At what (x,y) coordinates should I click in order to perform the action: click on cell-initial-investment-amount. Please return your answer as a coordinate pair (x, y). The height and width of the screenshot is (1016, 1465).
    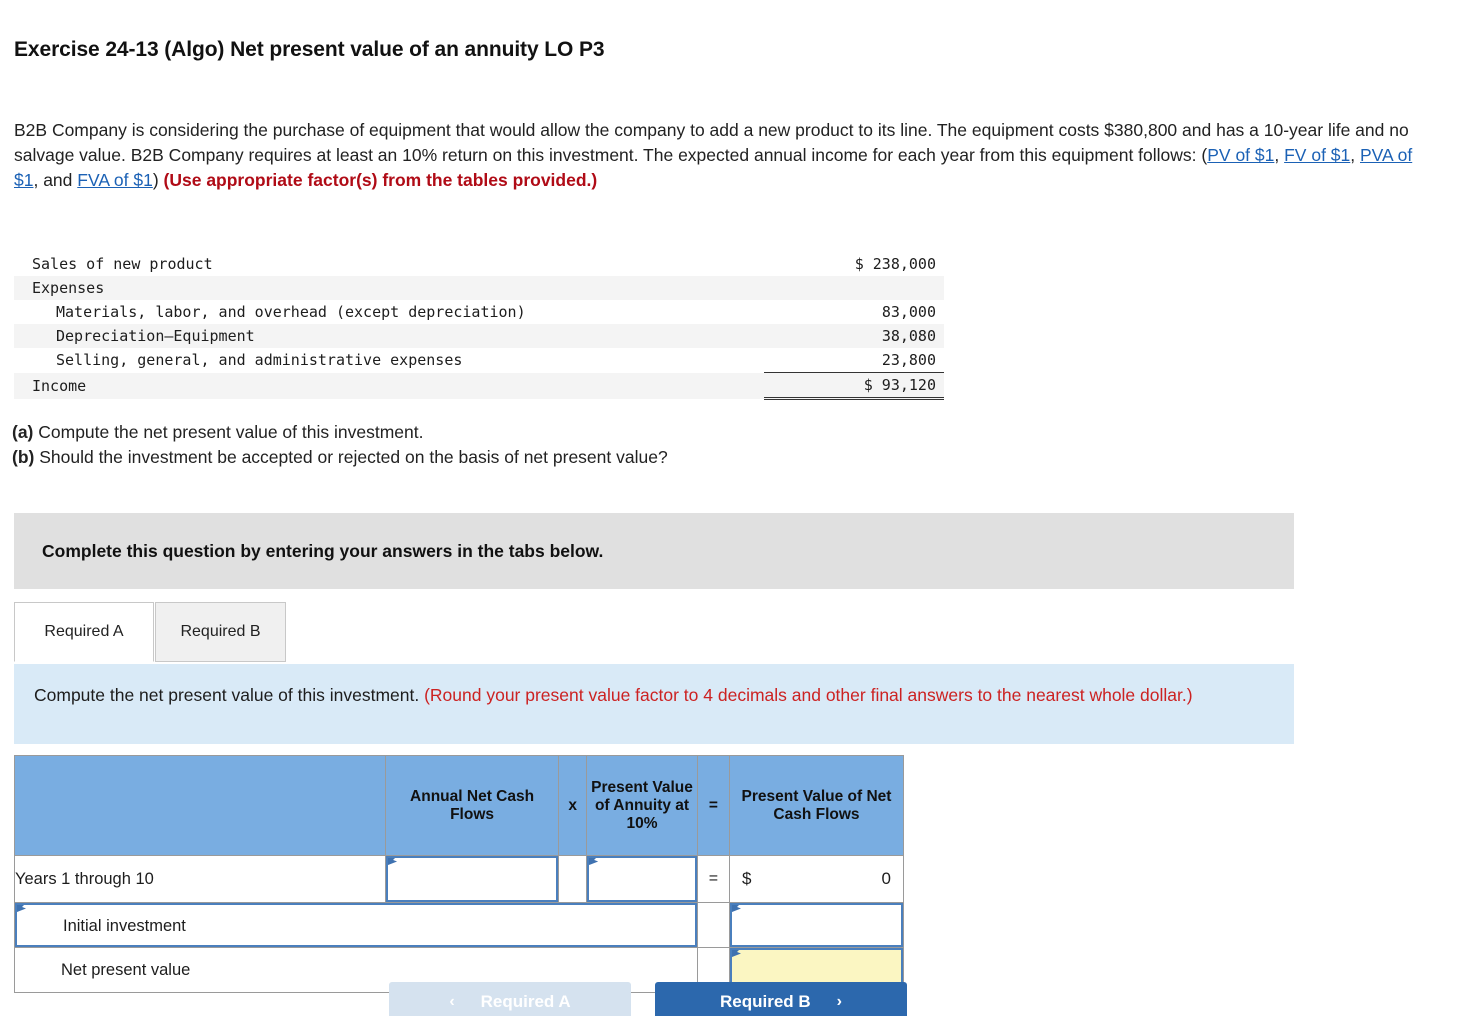
    Looking at the image, I should click on (816, 925).